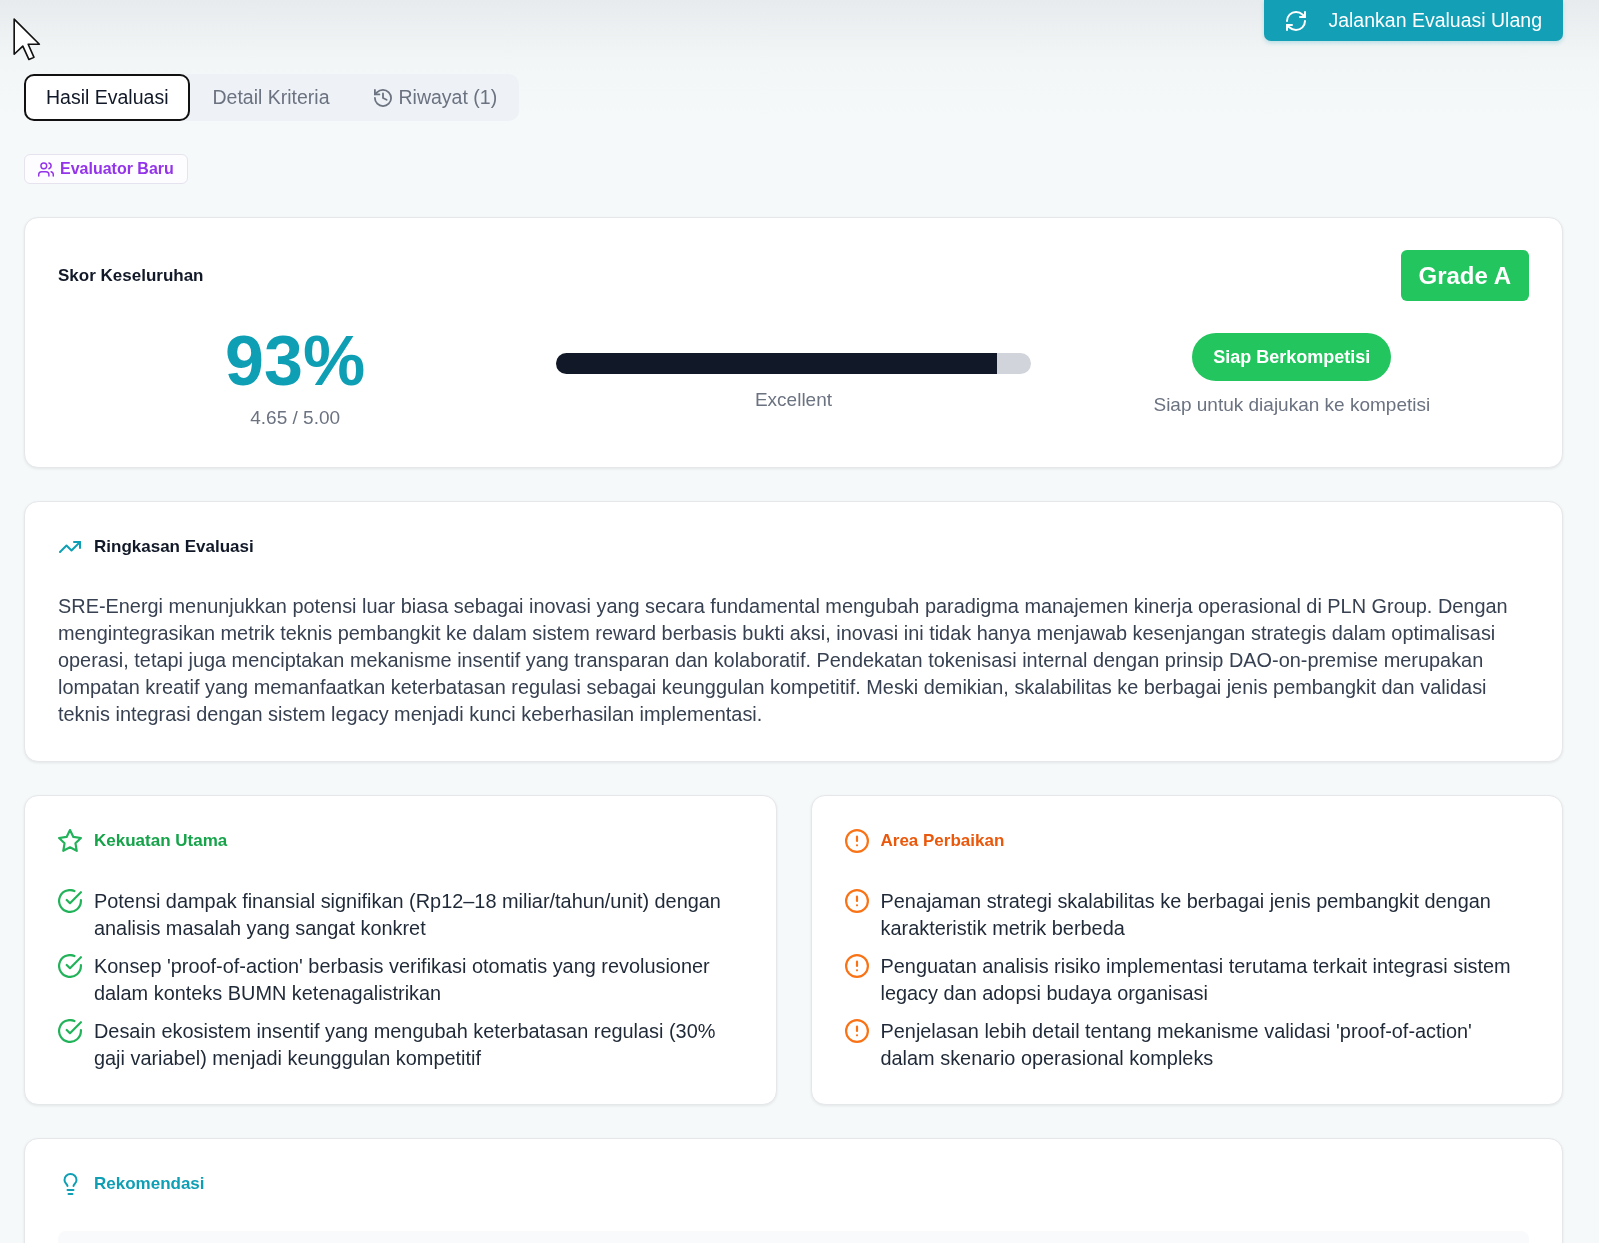 Image resolution: width=1599 pixels, height=1243 pixels. What do you see at coordinates (149, 1184) in the screenshot?
I see `recommendations-title: Rekomendasi` at bounding box center [149, 1184].